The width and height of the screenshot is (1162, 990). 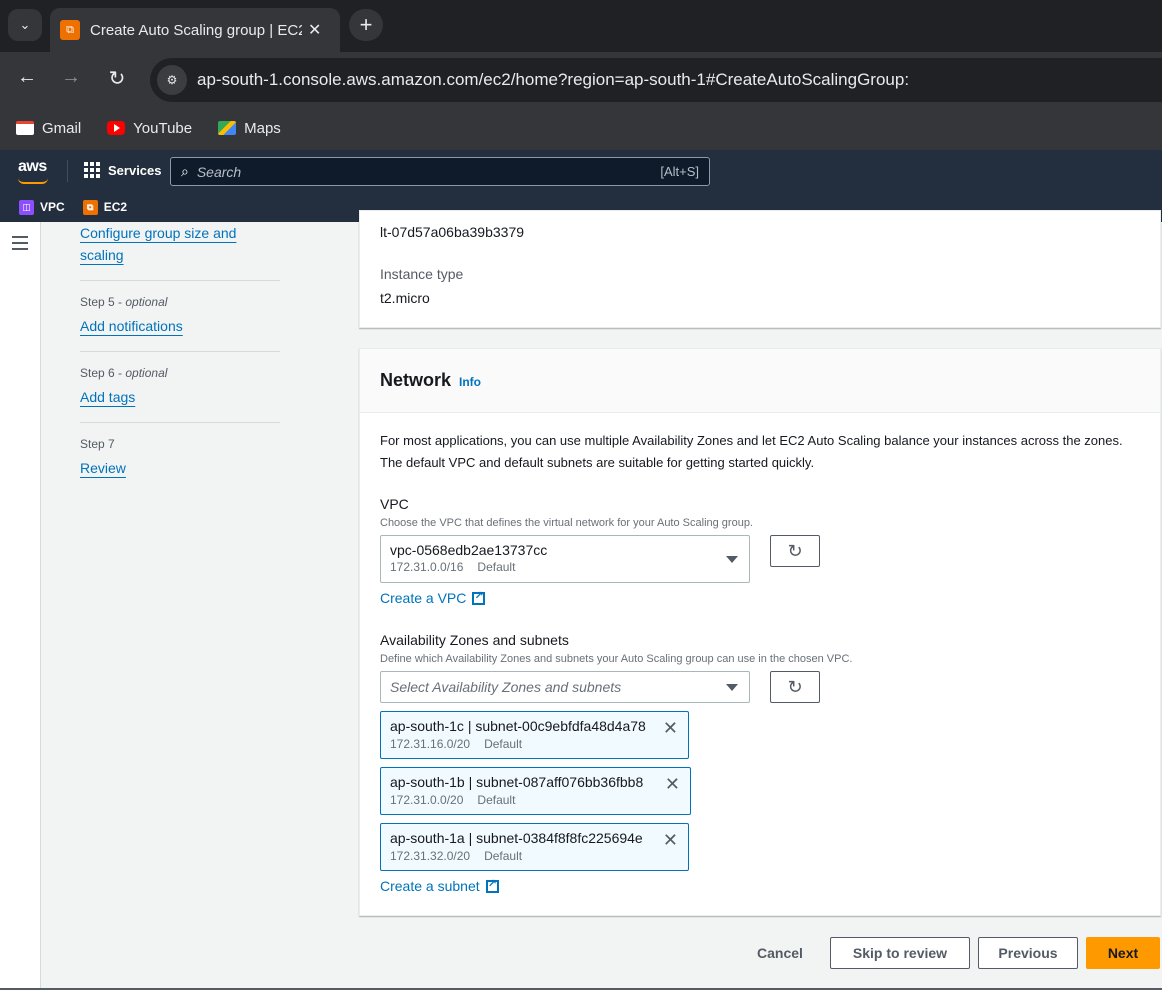 What do you see at coordinates (172, 80) in the screenshot?
I see `site-info-icon: ⚙` at bounding box center [172, 80].